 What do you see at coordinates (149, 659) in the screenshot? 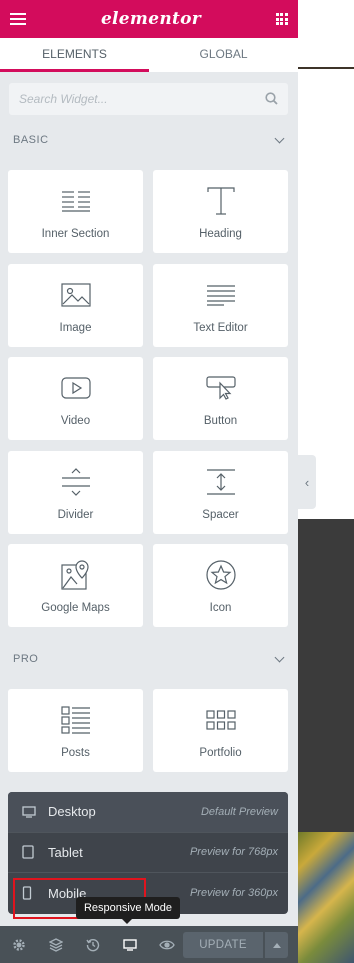
I see `section-pro-header: PRO` at bounding box center [149, 659].